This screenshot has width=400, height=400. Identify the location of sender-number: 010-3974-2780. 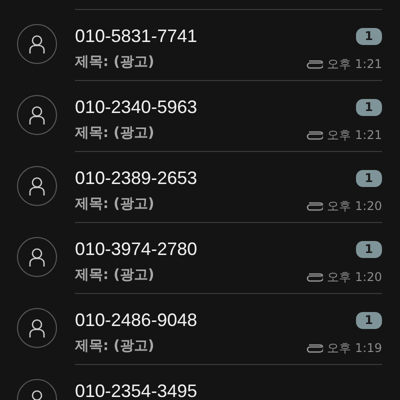
(136, 249).